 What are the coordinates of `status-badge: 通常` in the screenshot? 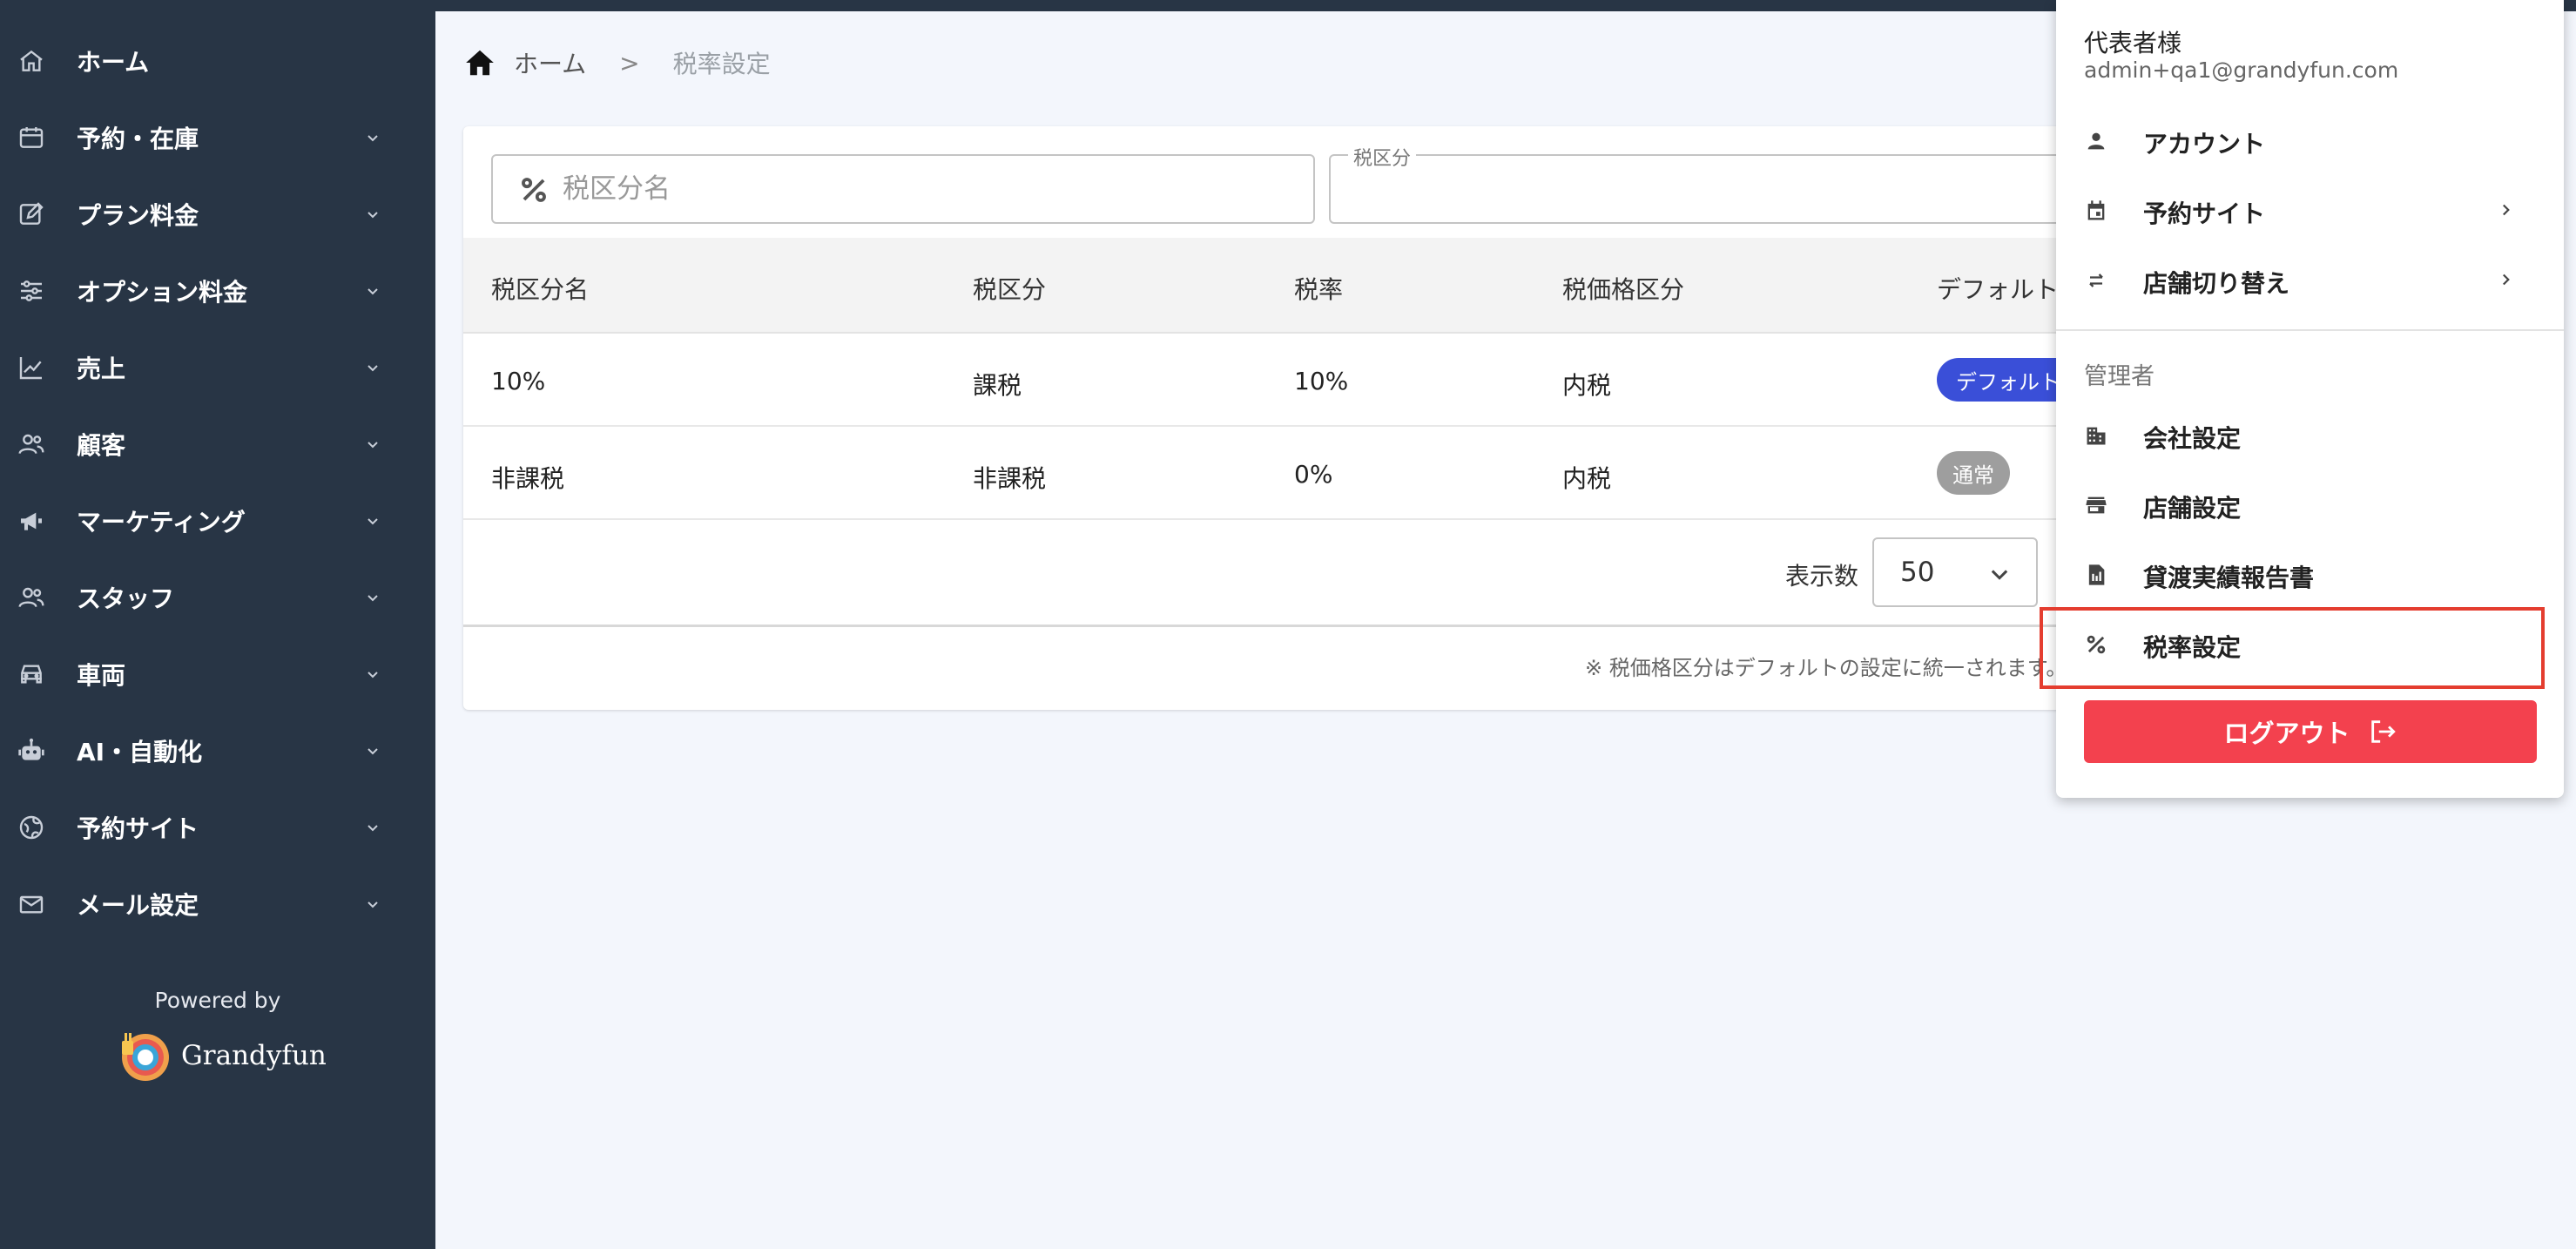 It's located at (1974, 473).